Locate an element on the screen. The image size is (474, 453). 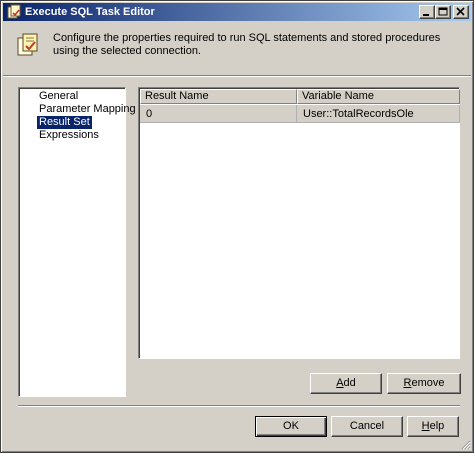
help-button: Help is located at coordinates (433, 426).